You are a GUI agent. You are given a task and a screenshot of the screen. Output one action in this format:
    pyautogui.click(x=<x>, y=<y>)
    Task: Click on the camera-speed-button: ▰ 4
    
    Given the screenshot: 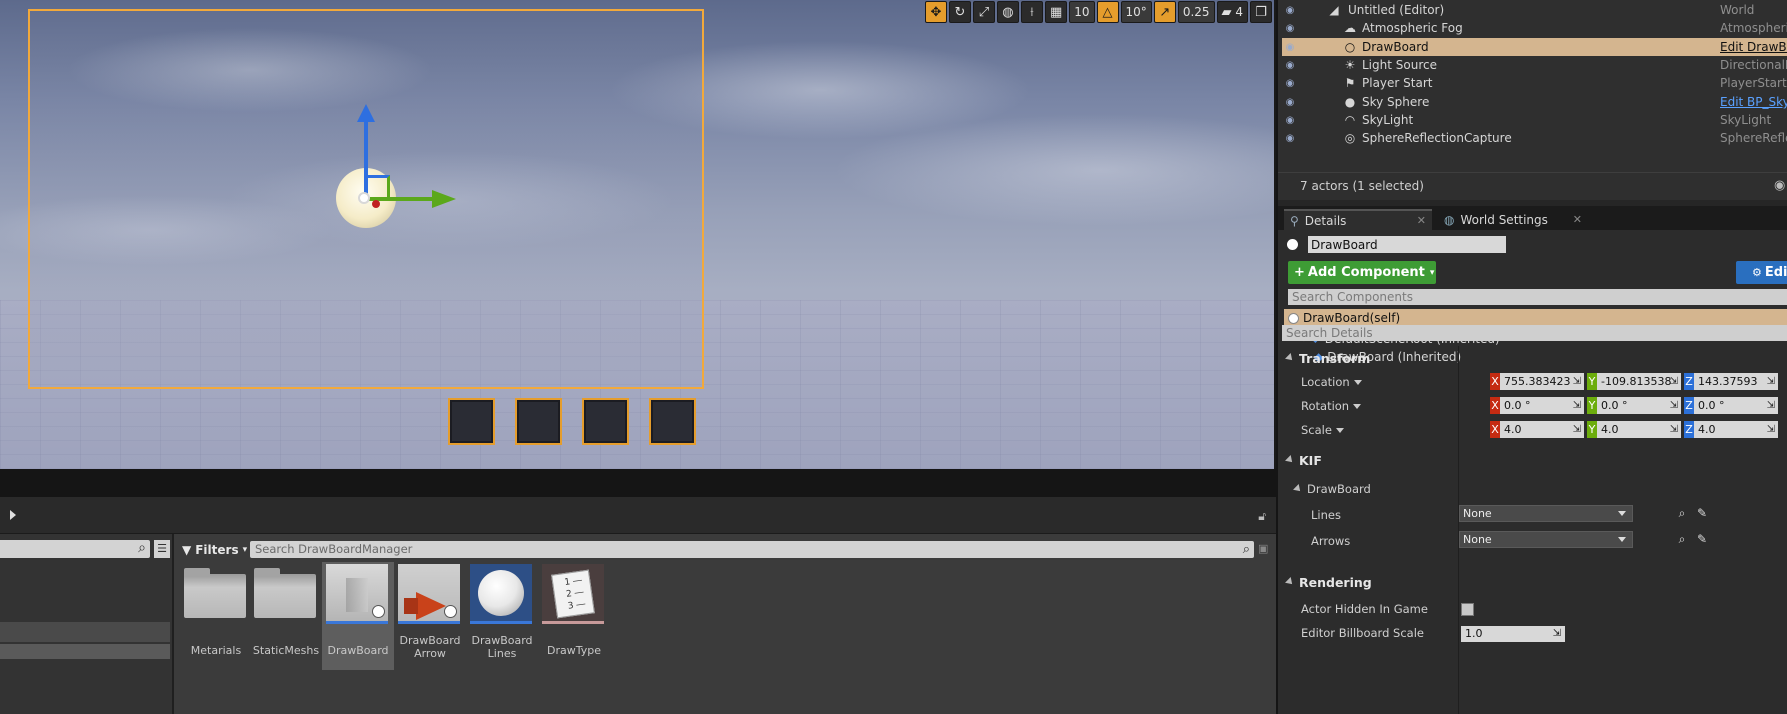 What is the action you would take?
    pyautogui.click(x=1232, y=12)
    